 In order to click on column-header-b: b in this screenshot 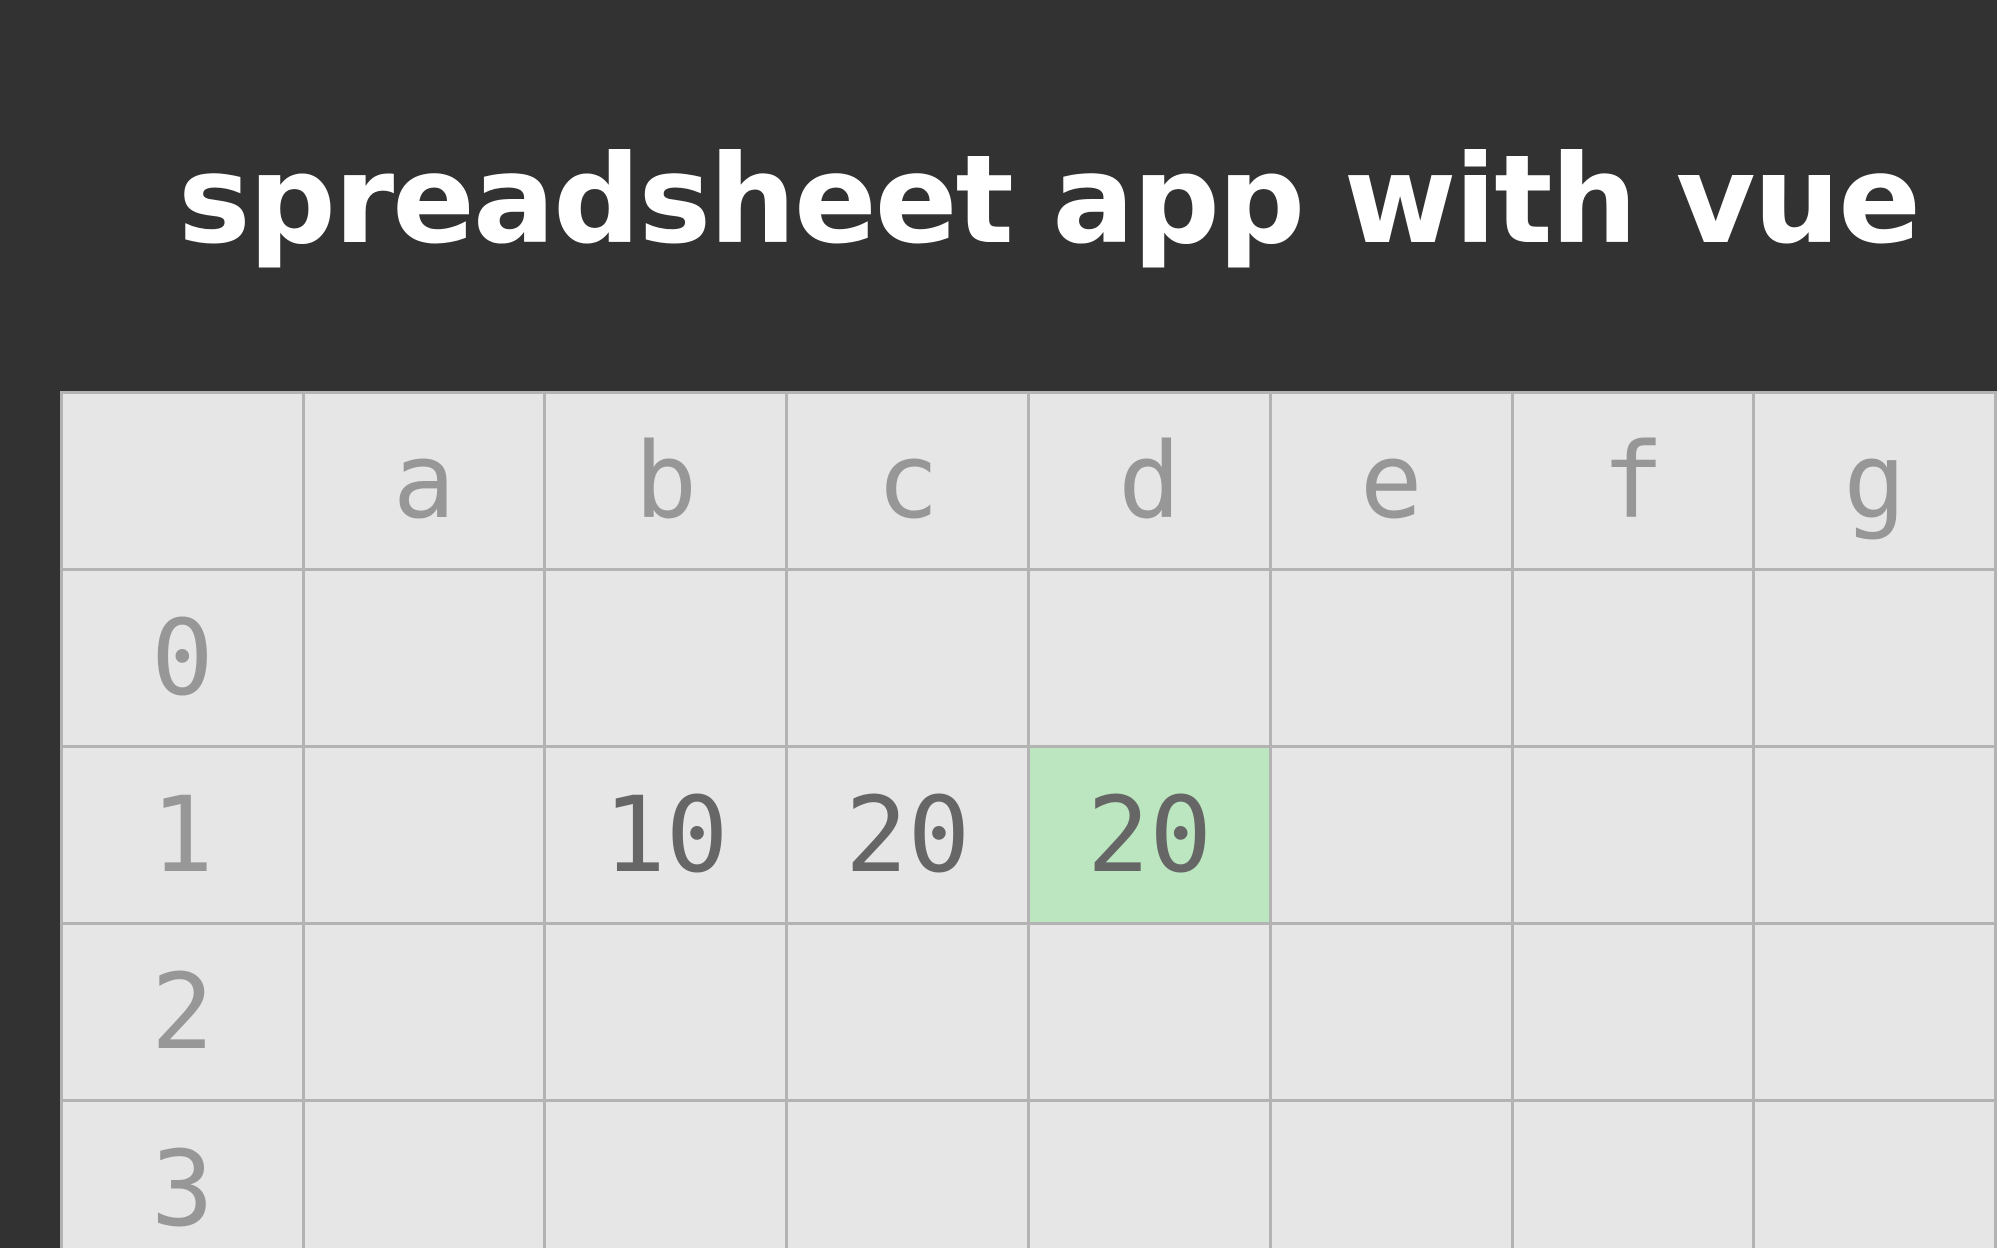, I will do `click(666, 481)`.